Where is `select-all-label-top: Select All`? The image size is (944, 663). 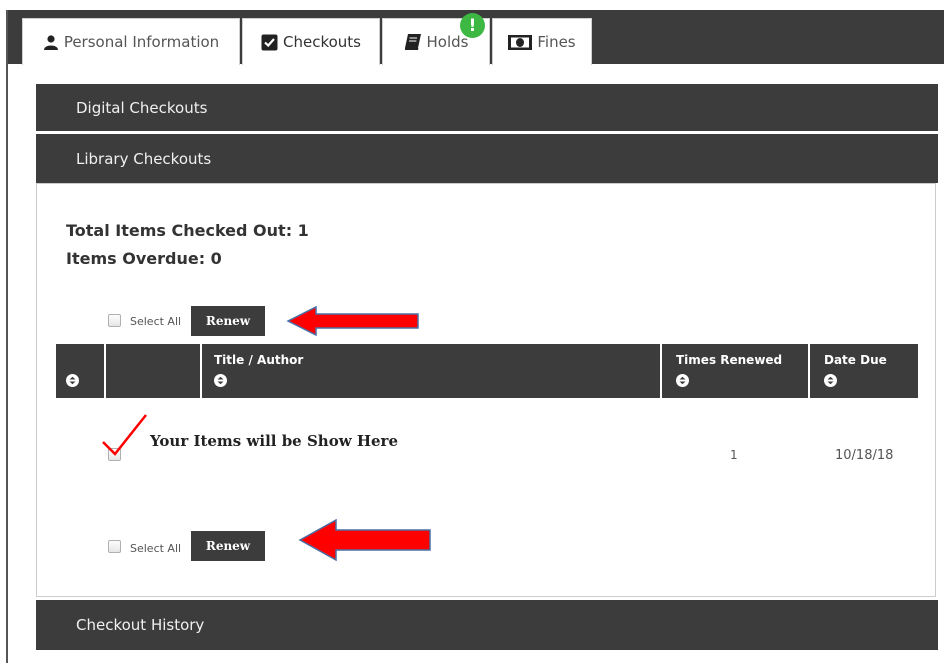
select-all-label-top: Select All is located at coordinates (156, 321).